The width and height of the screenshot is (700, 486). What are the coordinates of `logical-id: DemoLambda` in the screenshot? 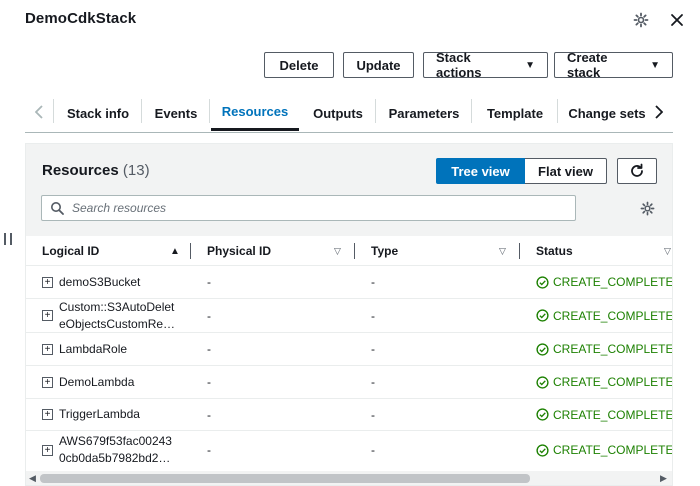 It's located at (97, 381).